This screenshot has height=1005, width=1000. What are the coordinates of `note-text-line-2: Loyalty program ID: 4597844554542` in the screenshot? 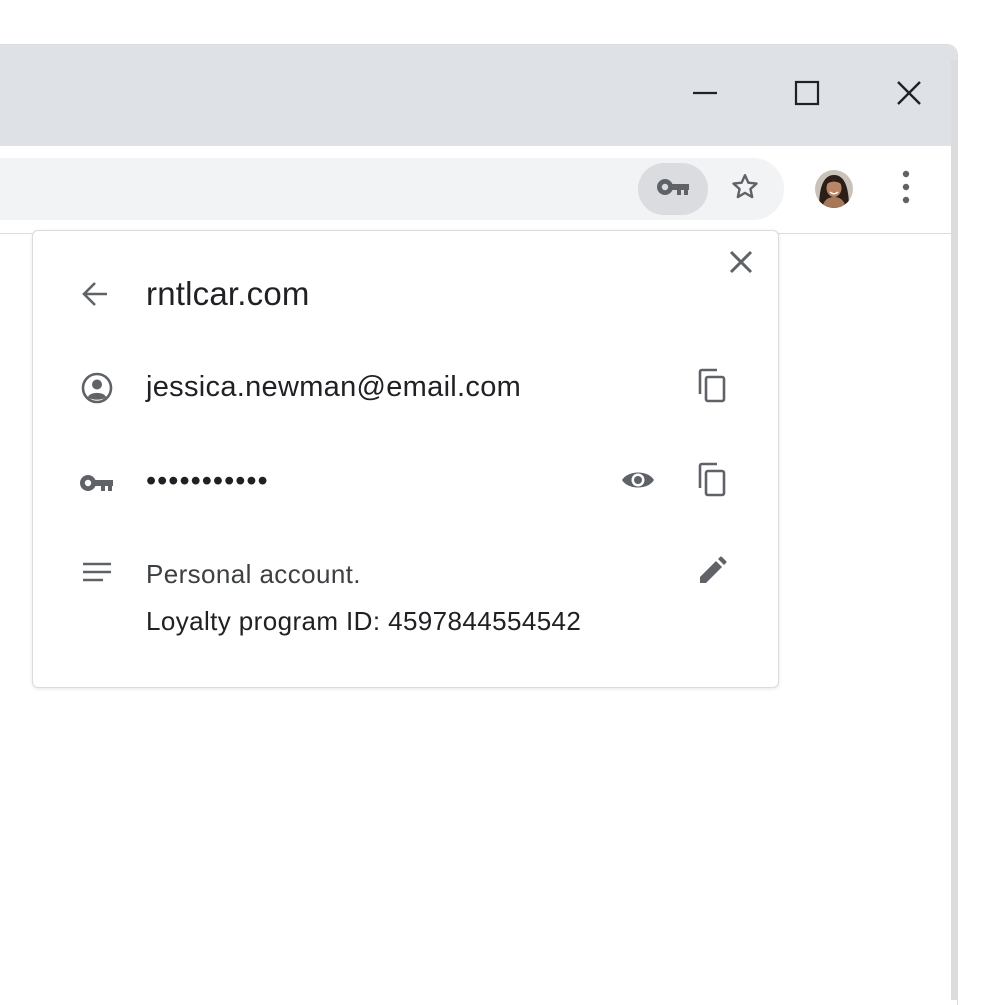 It's located at (364, 621).